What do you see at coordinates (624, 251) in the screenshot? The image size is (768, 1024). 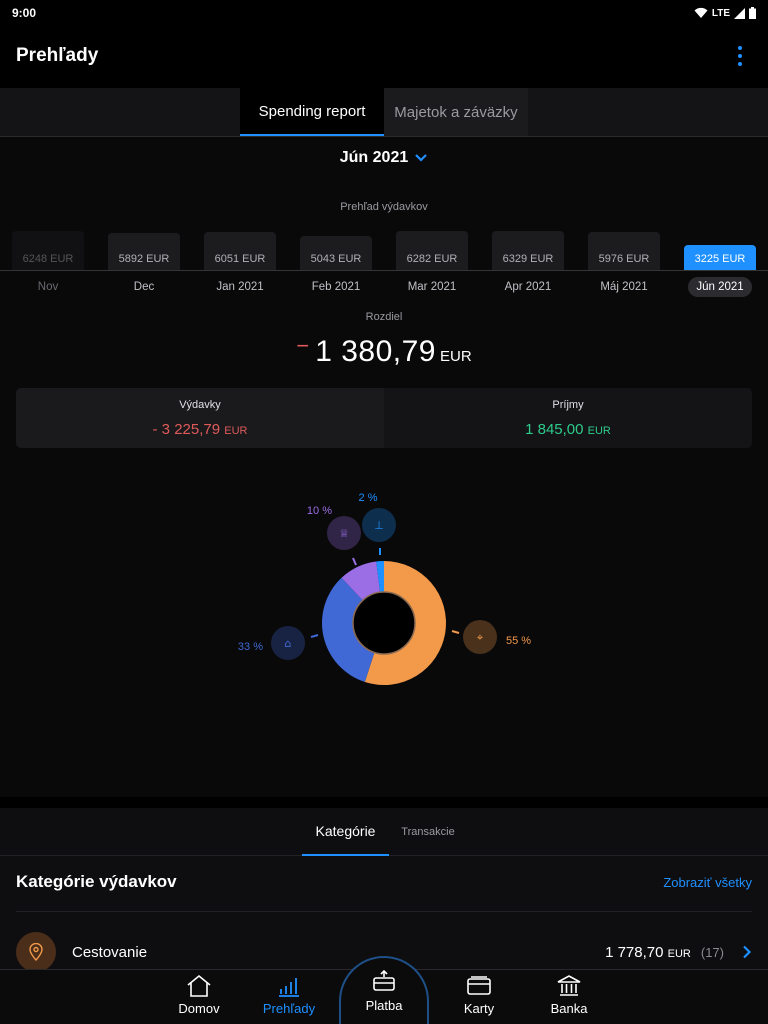 I see `bar-6: 5976 EUR` at bounding box center [624, 251].